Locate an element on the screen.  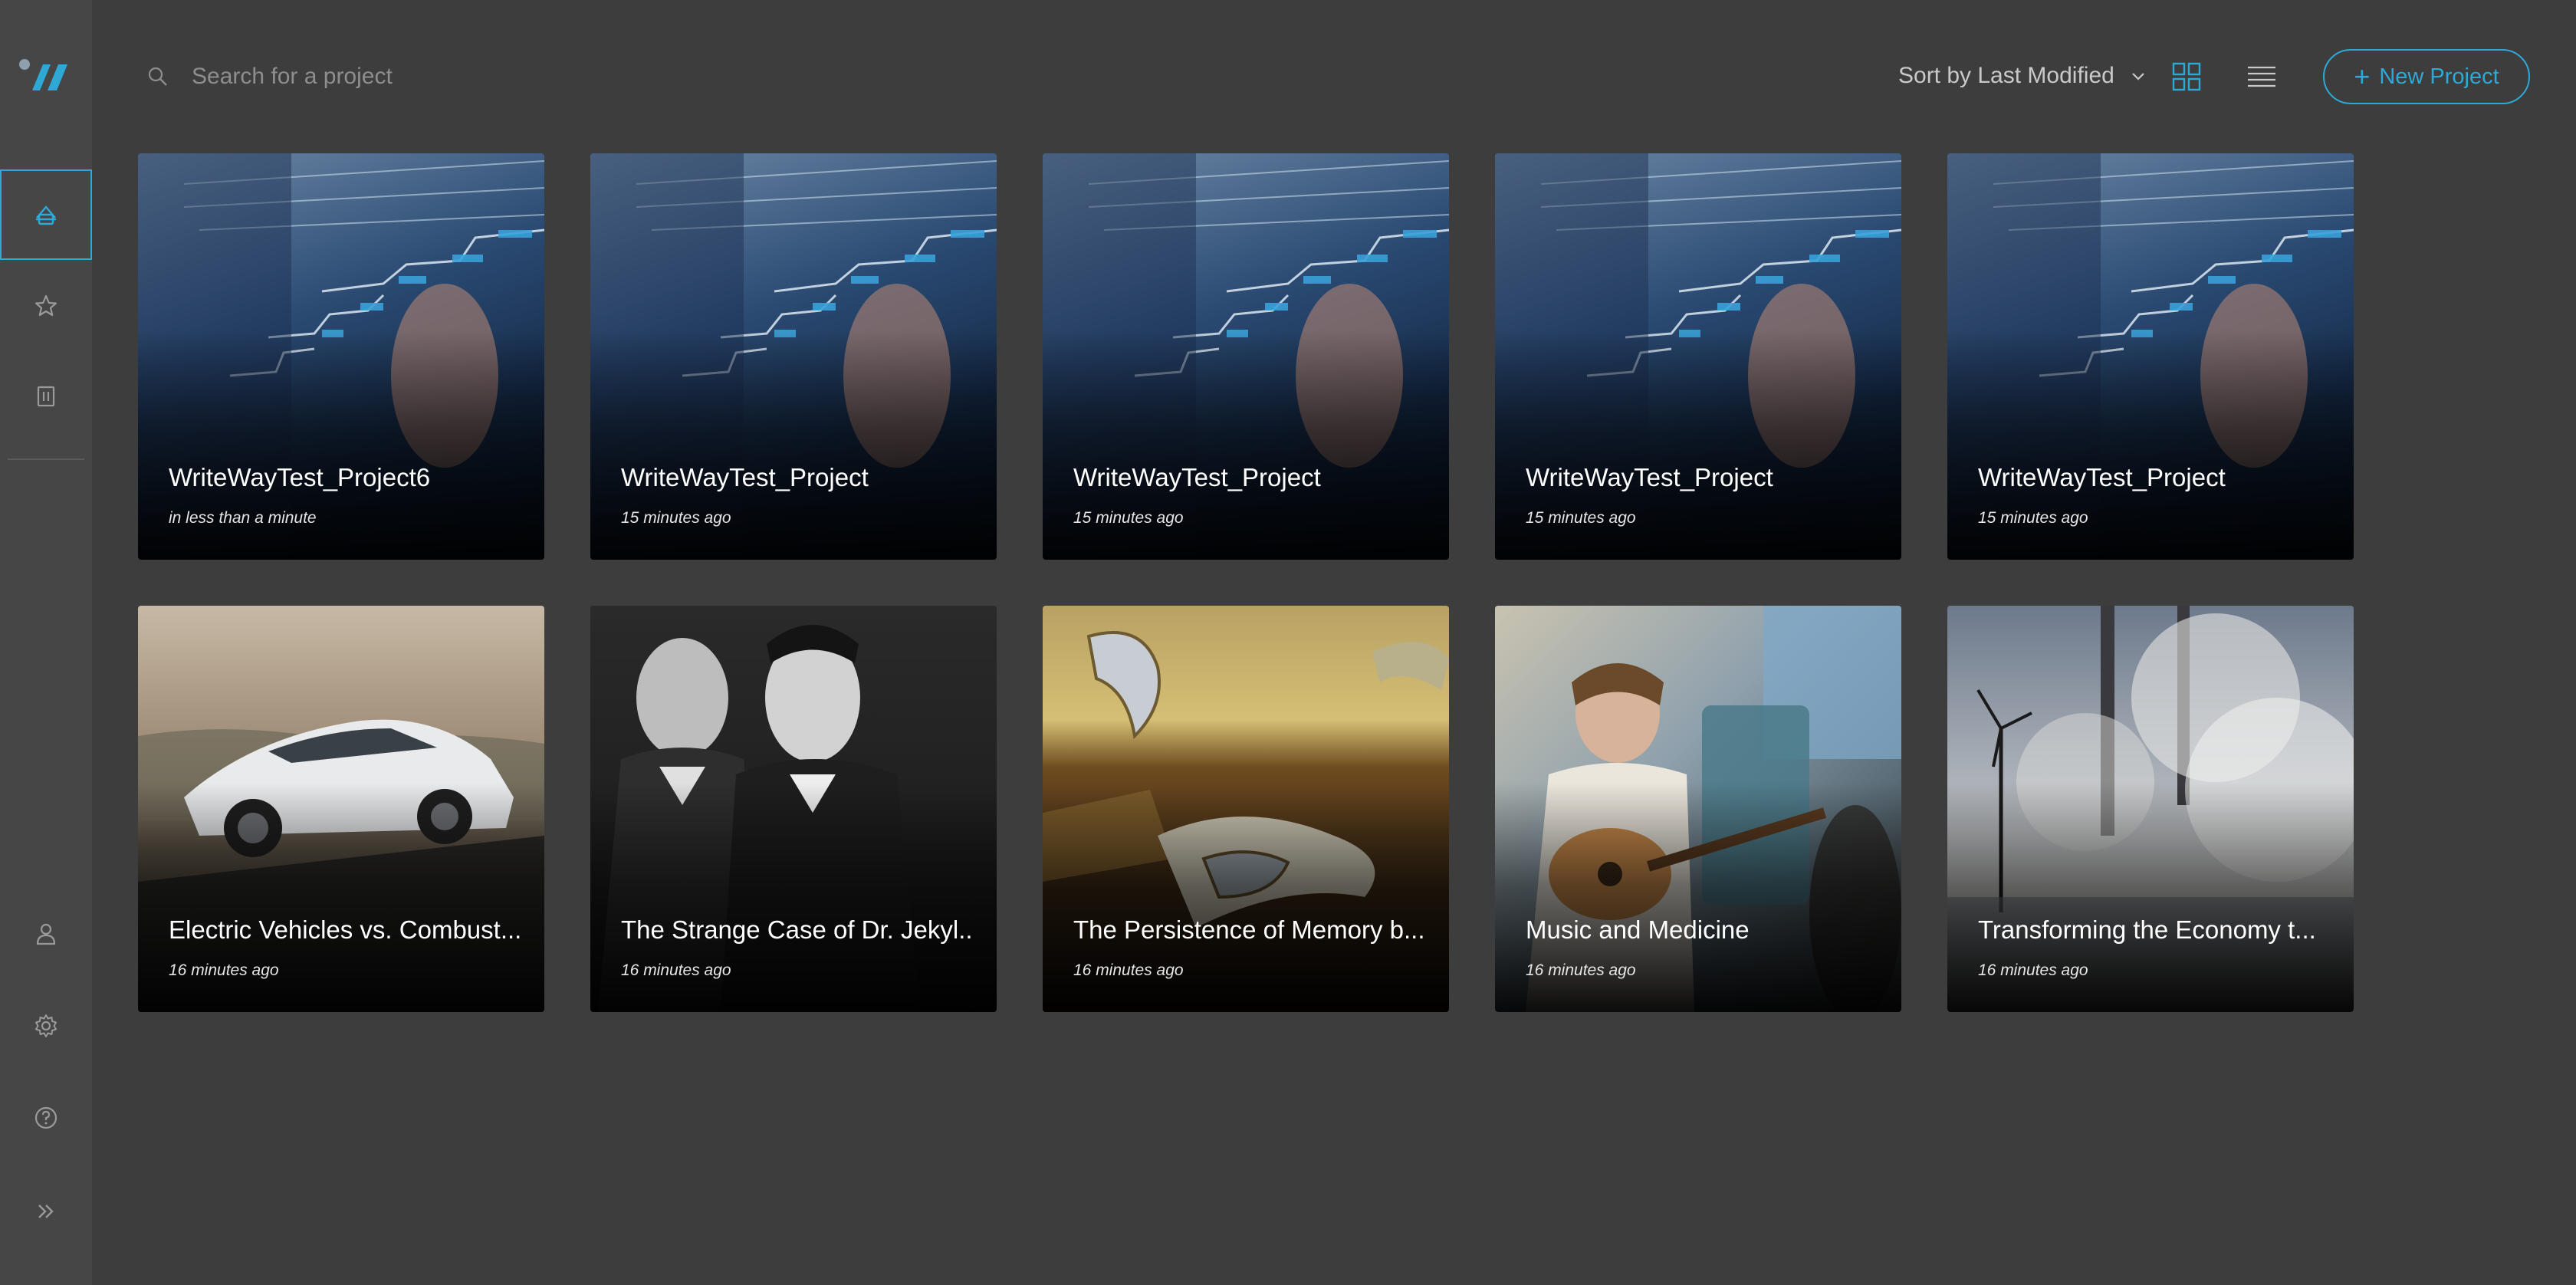
project-title: Music and Medicine is located at coordinates (1638, 929).